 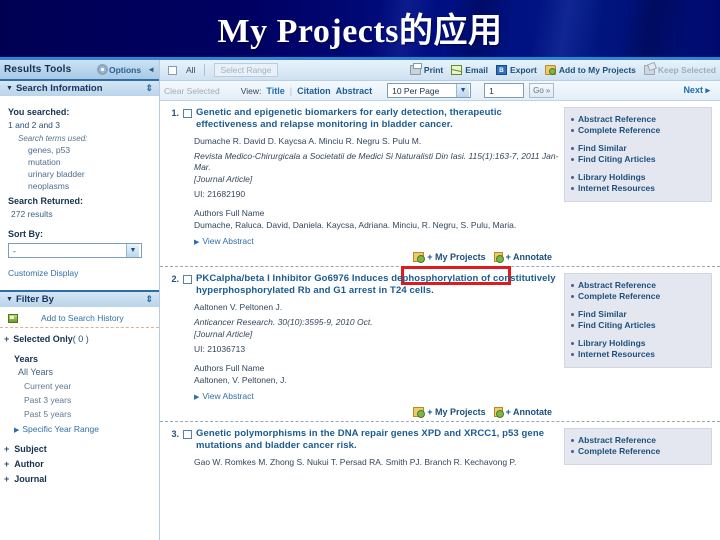 I want to click on go-button: Go », so click(x=542, y=90).